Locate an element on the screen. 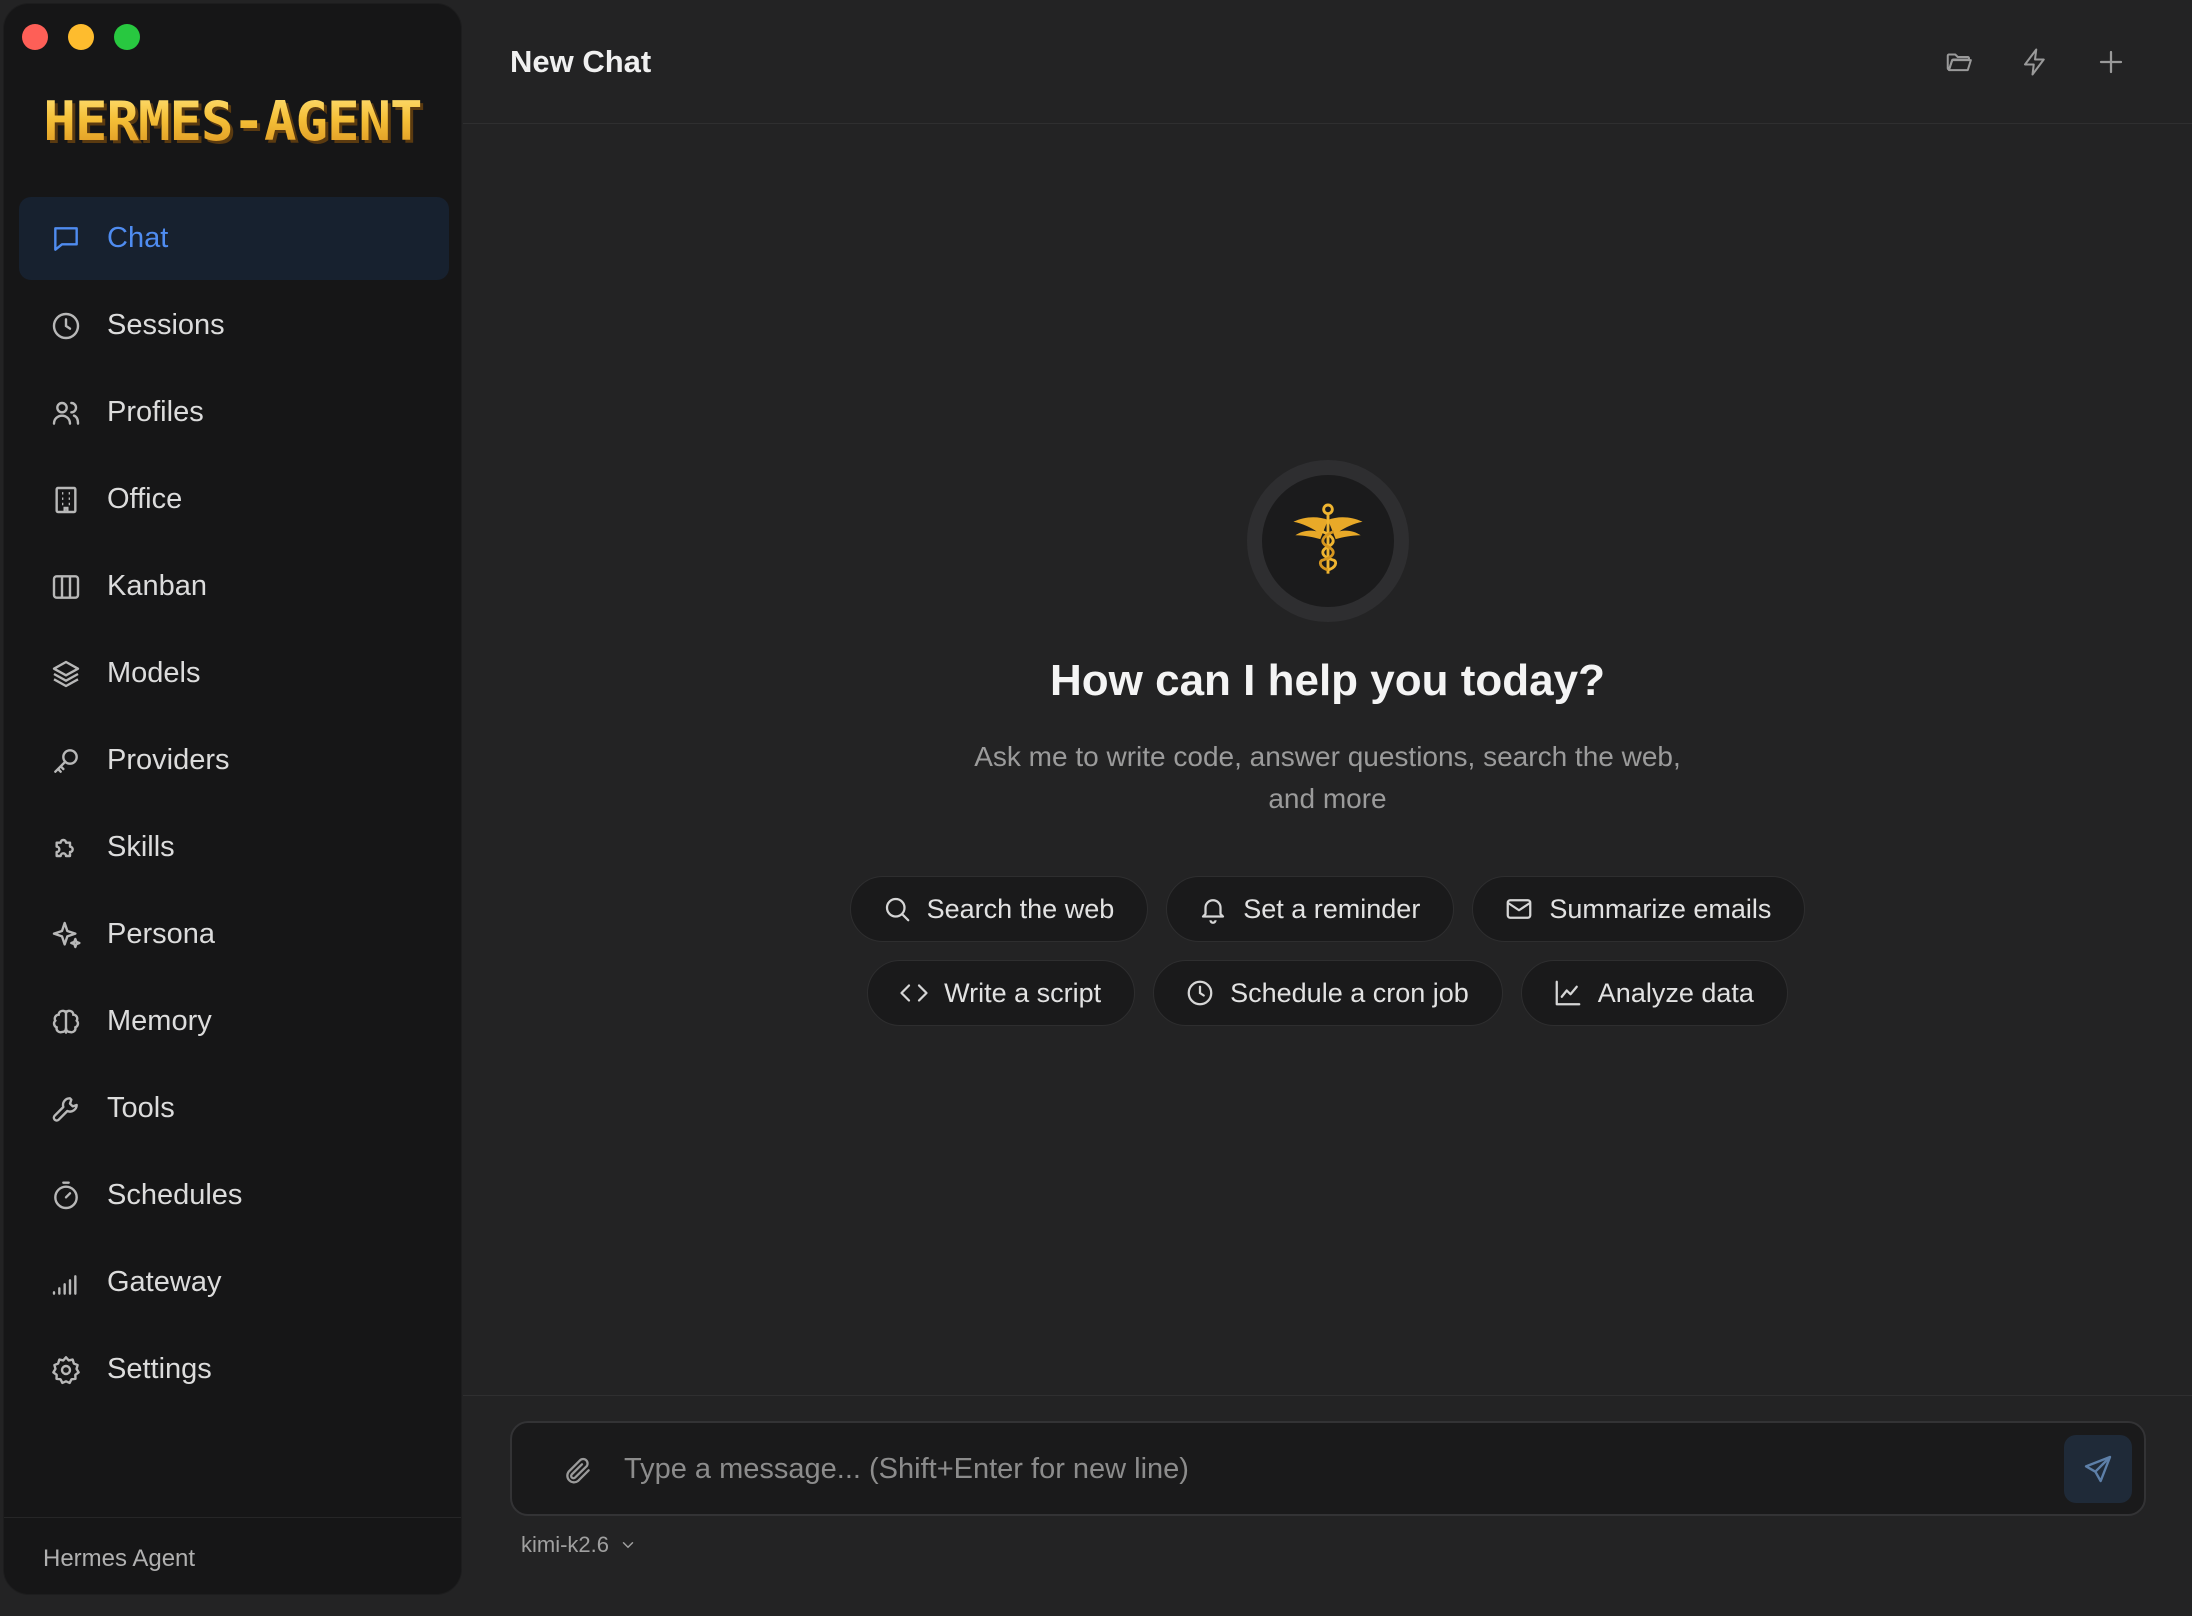 The image size is (2192, 1616). suggestion-label: Schedule a cron job is located at coordinates (1349, 992).